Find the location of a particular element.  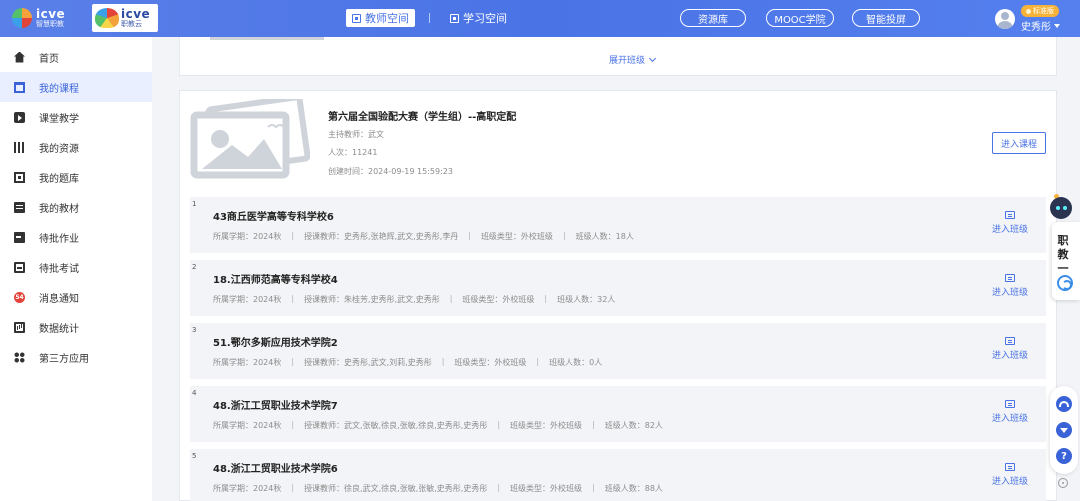

tab-label: 教师空间 is located at coordinates (387, 18).